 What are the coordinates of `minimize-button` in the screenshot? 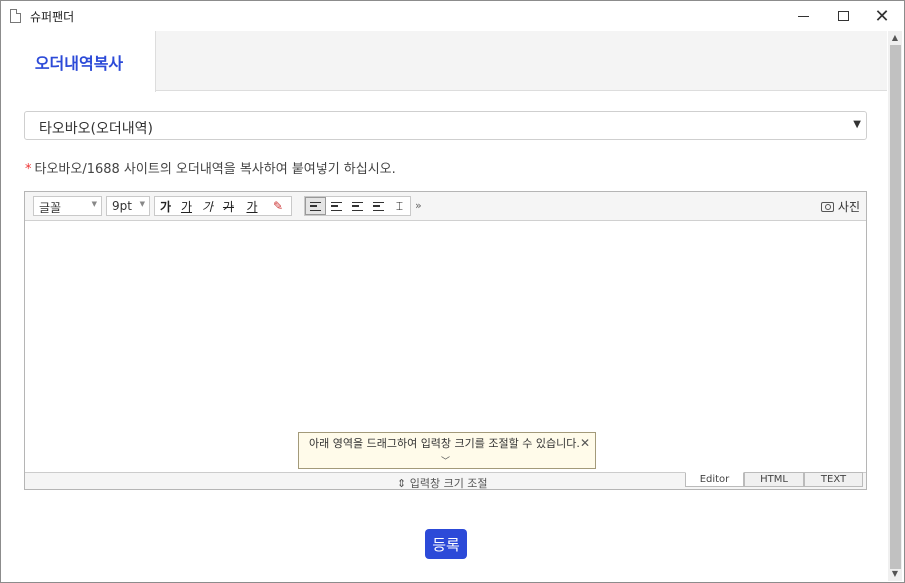 It's located at (803, 16).